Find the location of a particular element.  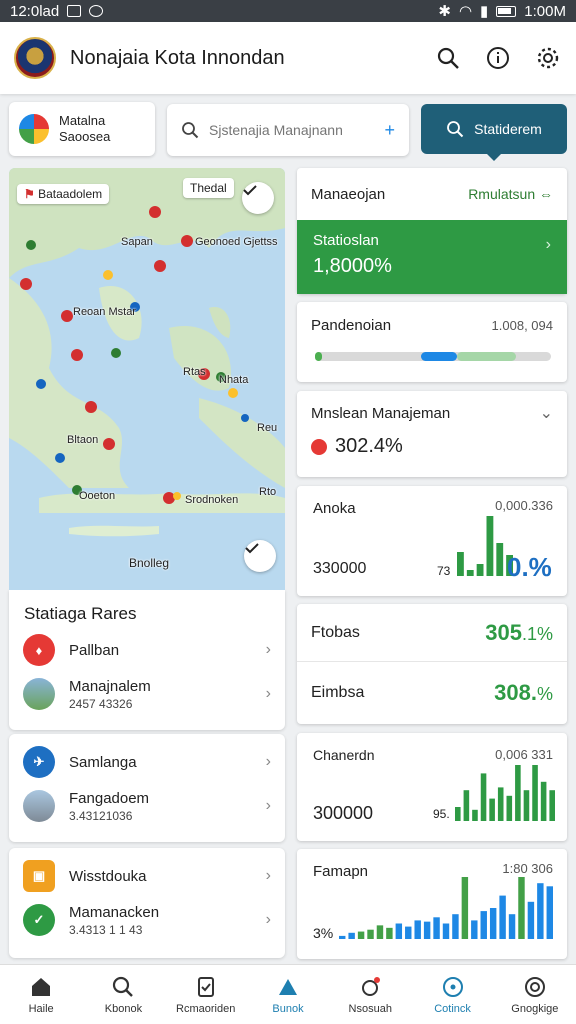

chart-icon is located at coordinates (287, 986).